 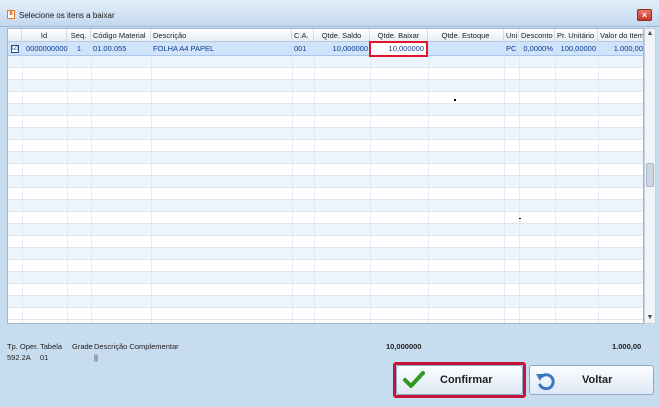 What do you see at coordinates (15, 49) in the screenshot?
I see `row-checkbox: ☑` at bounding box center [15, 49].